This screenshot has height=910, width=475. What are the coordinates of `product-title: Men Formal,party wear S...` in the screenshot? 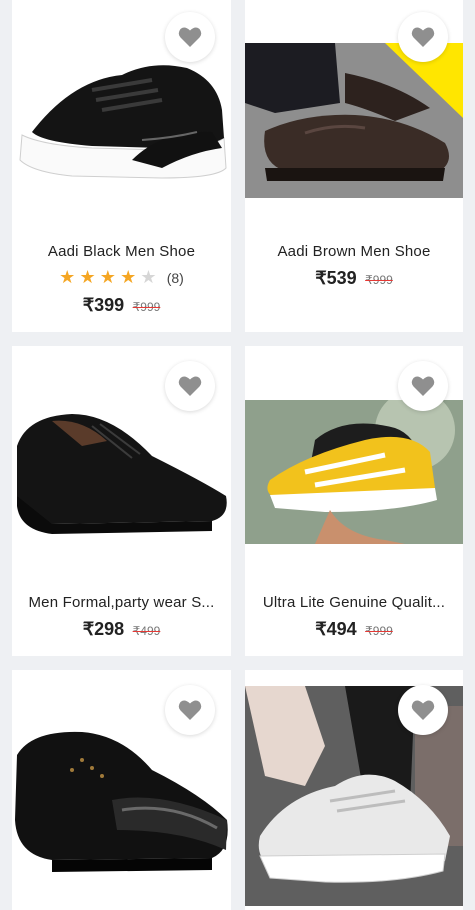 It's located at (121, 602).